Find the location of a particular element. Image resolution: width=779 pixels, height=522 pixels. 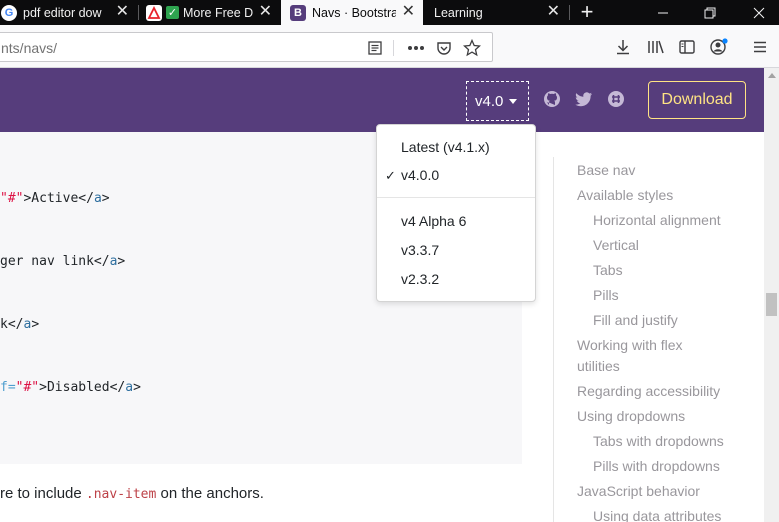

google-icon: G is located at coordinates (9, 12).